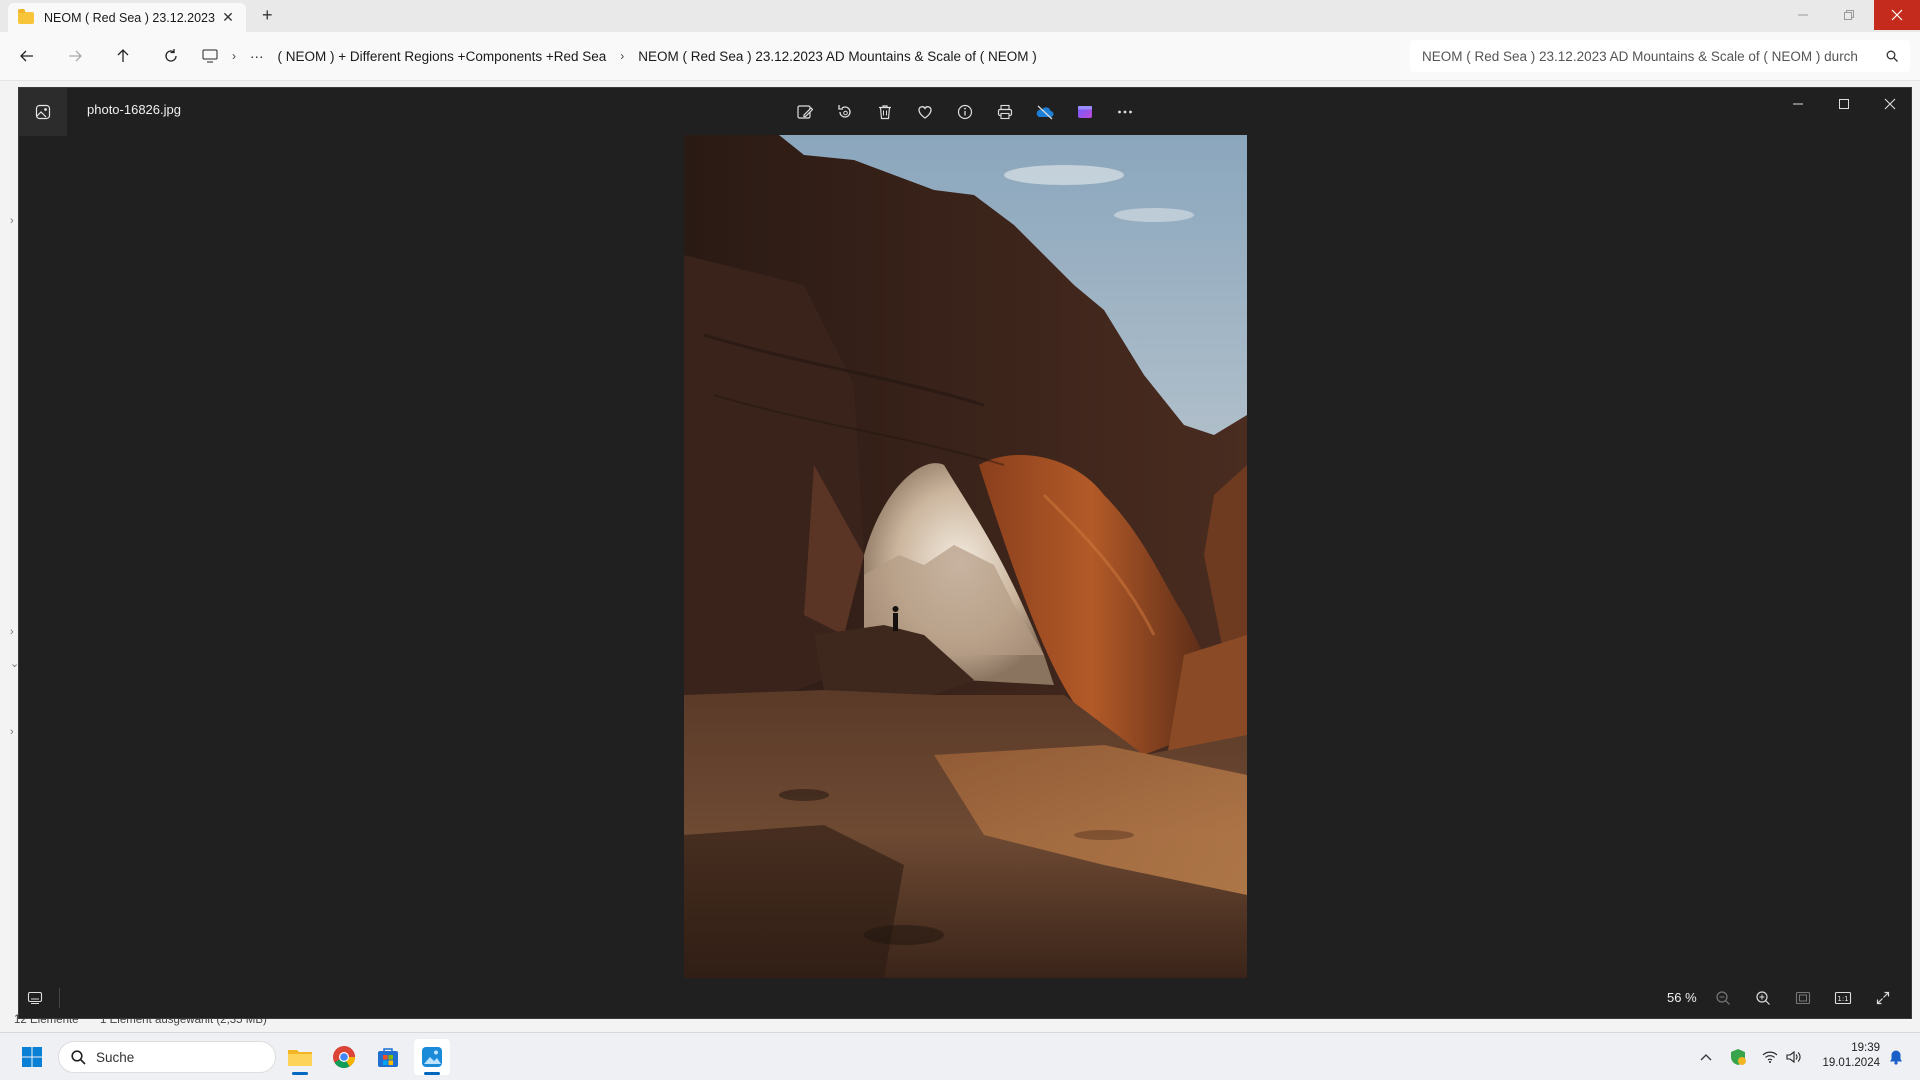 The image size is (1920, 1080). Describe the element at coordinates (1844, 1056) in the screenshot. I see `system-clock: 19:39 19.01.2024` at that location.